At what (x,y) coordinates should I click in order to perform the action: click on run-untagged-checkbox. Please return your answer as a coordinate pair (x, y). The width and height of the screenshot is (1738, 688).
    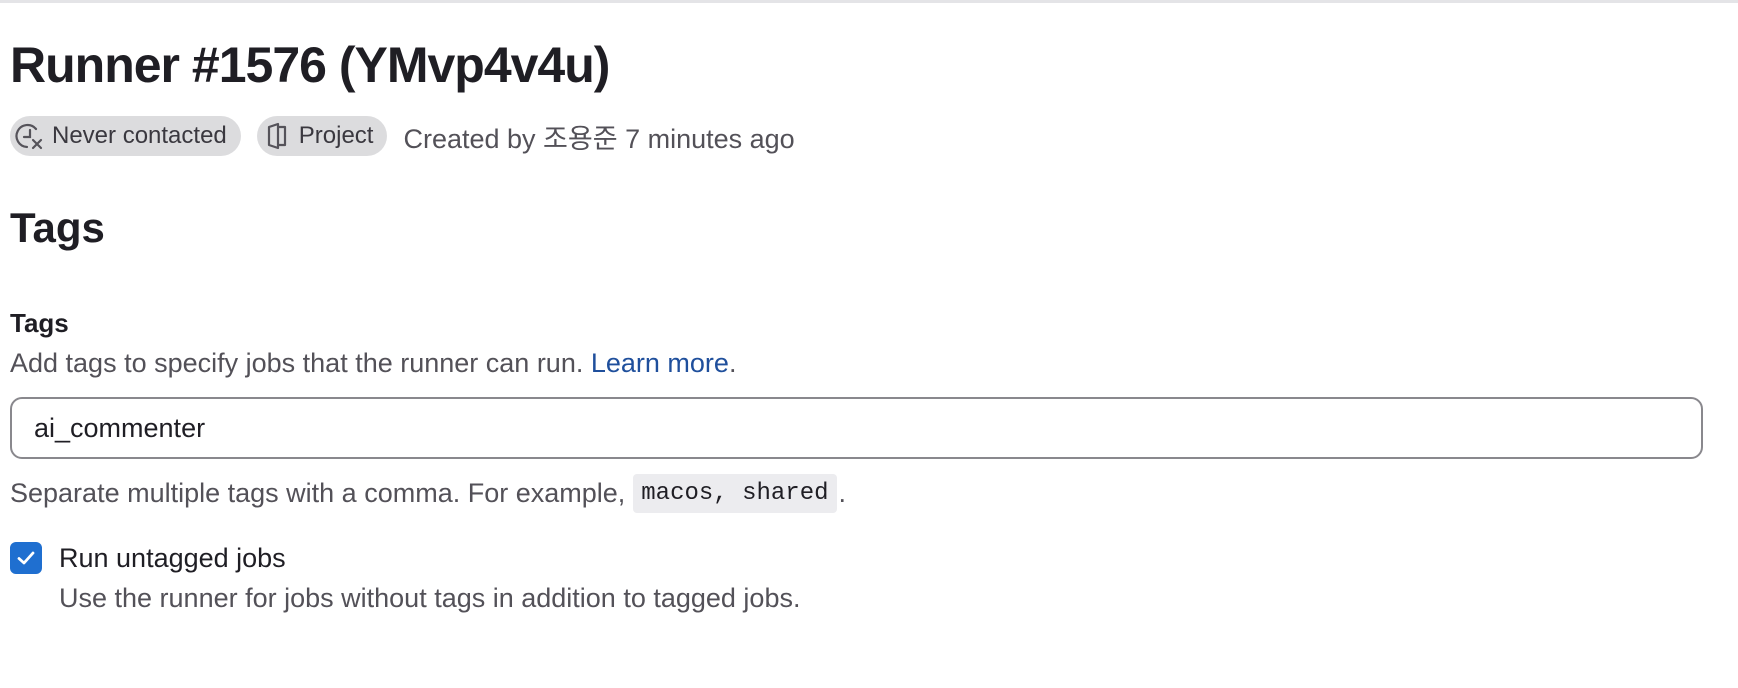
    Looking at the image, I should click on (26, 558).